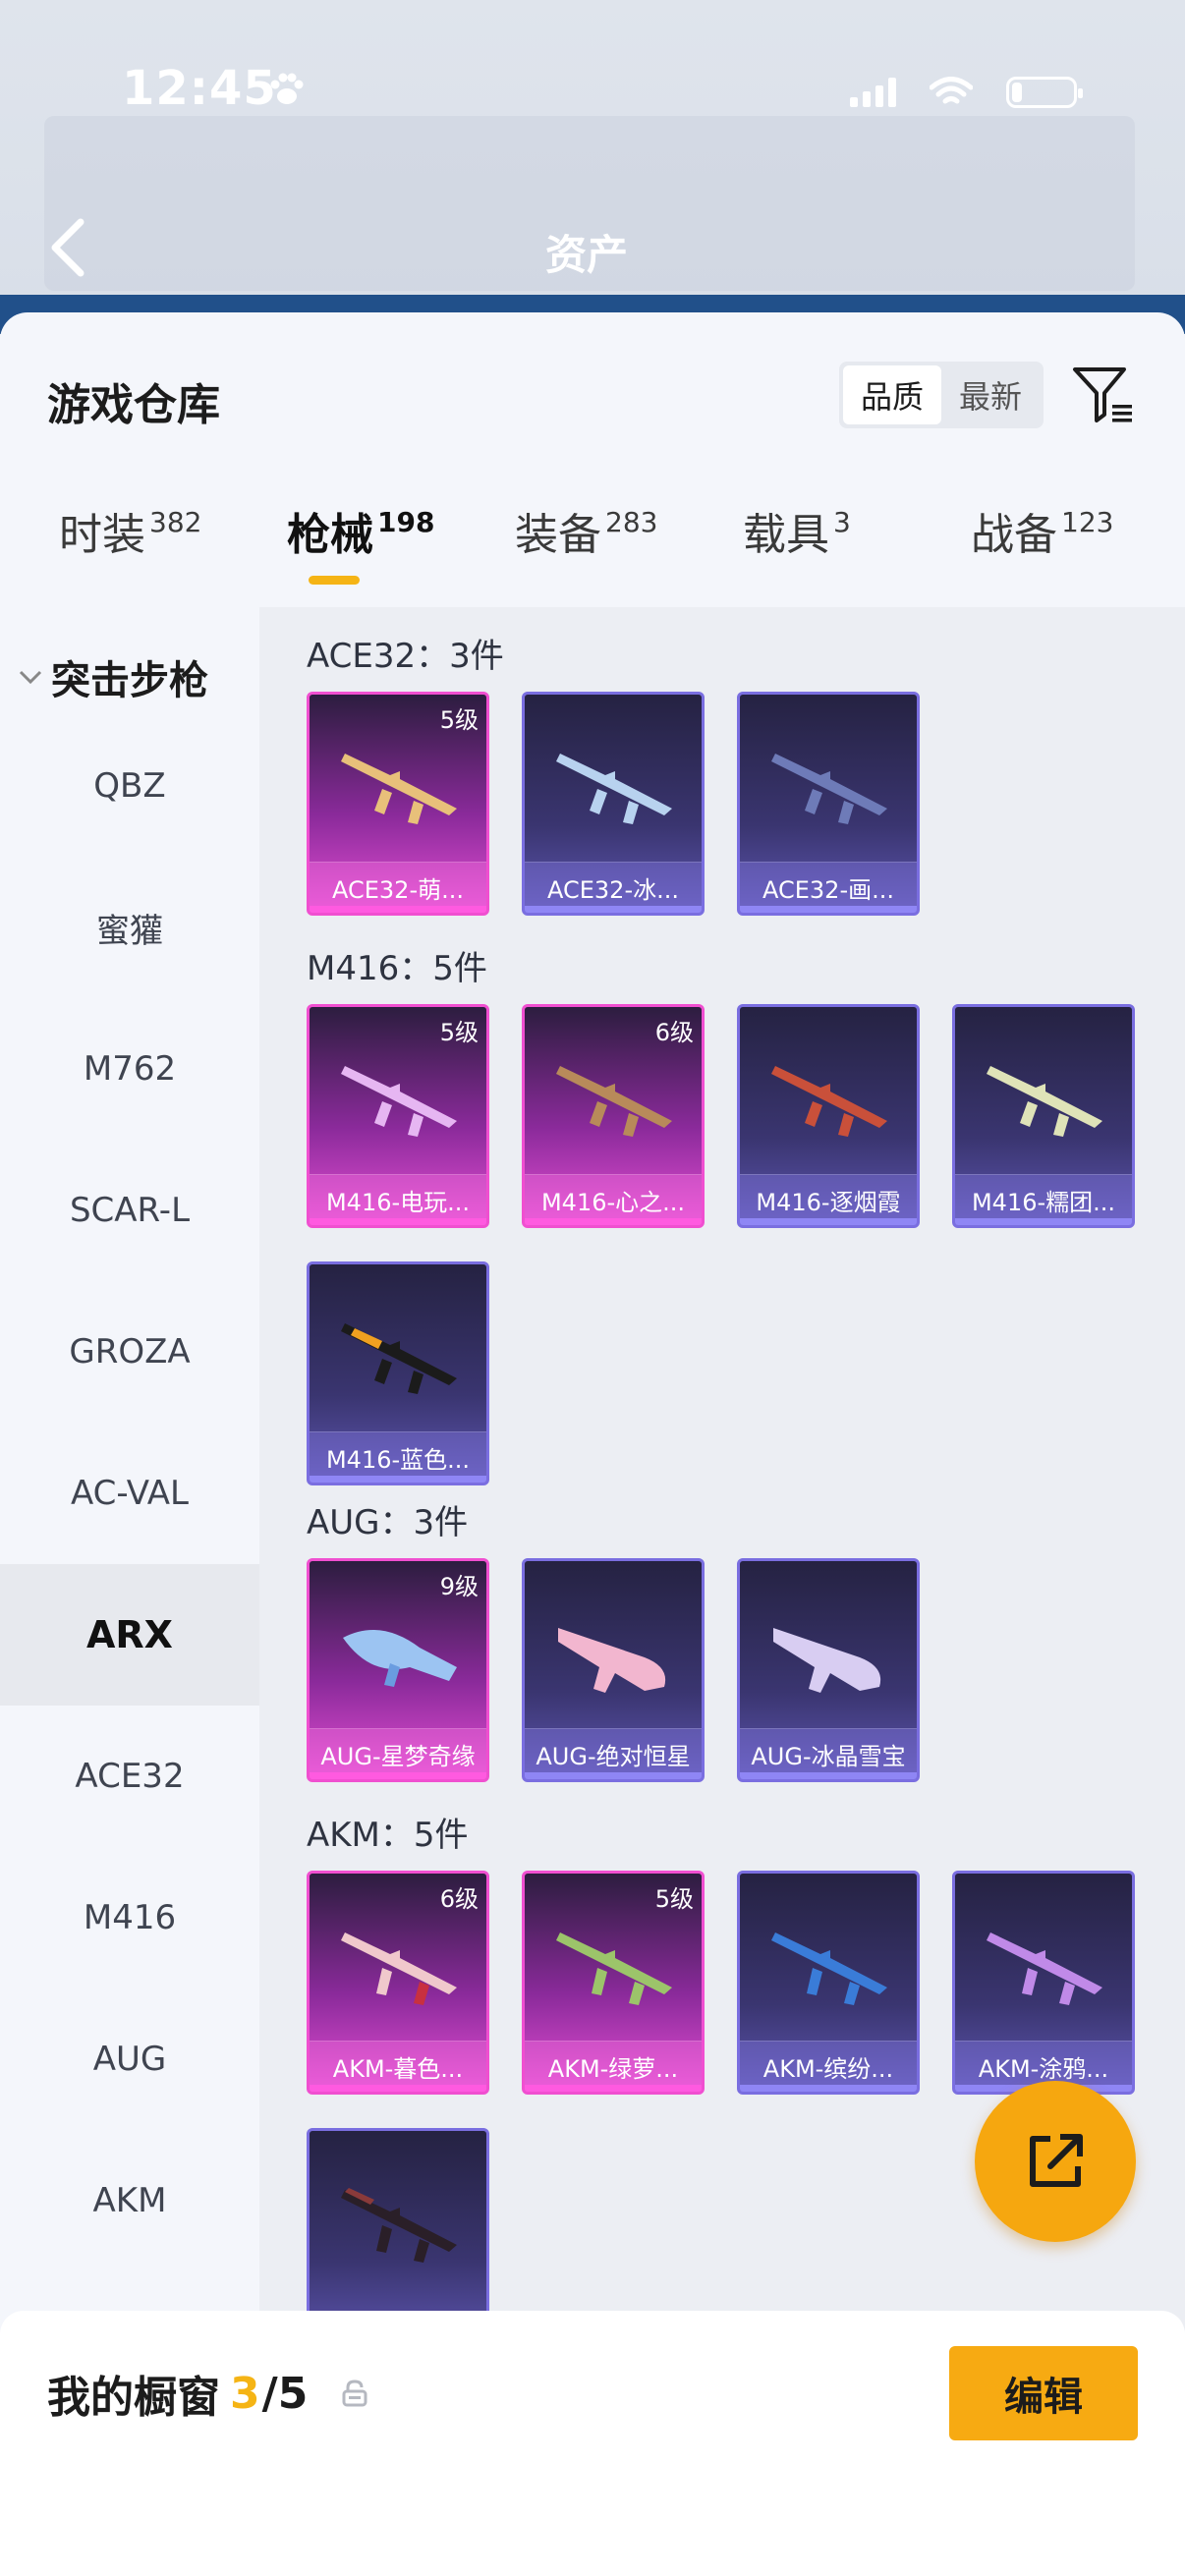  I want to click on edit-button: 编辑, so click(1044, 2393).